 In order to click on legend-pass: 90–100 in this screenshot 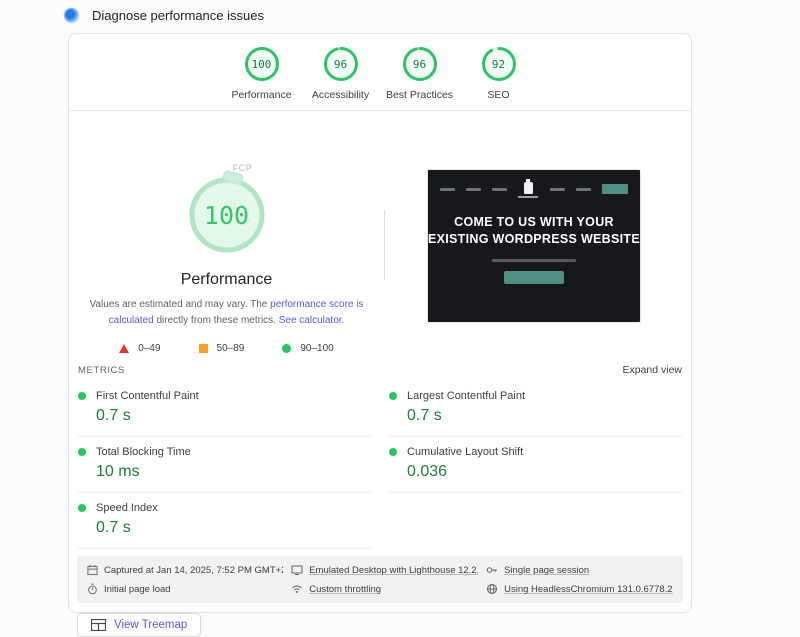, I will do `click(308, 348)`.